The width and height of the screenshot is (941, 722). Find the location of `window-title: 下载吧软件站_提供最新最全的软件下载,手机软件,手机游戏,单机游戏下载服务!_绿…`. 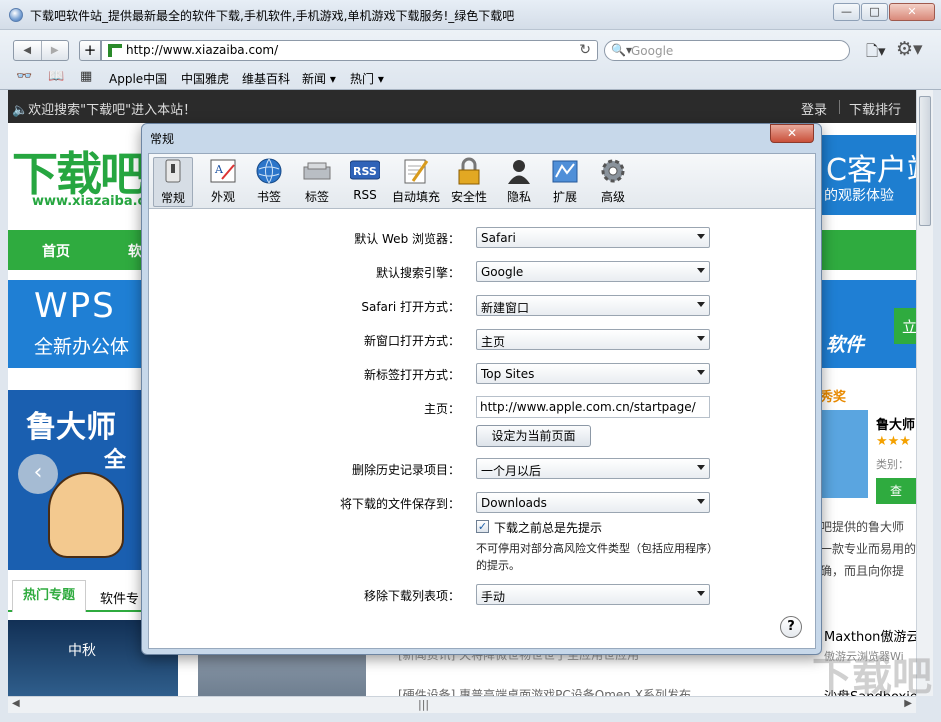

window-title: 下载吧软件站_提供最新最全的软件下载,手机软件,手机游戏,单机游戏下载服务!_绿… is located at coordinates (272, 15).